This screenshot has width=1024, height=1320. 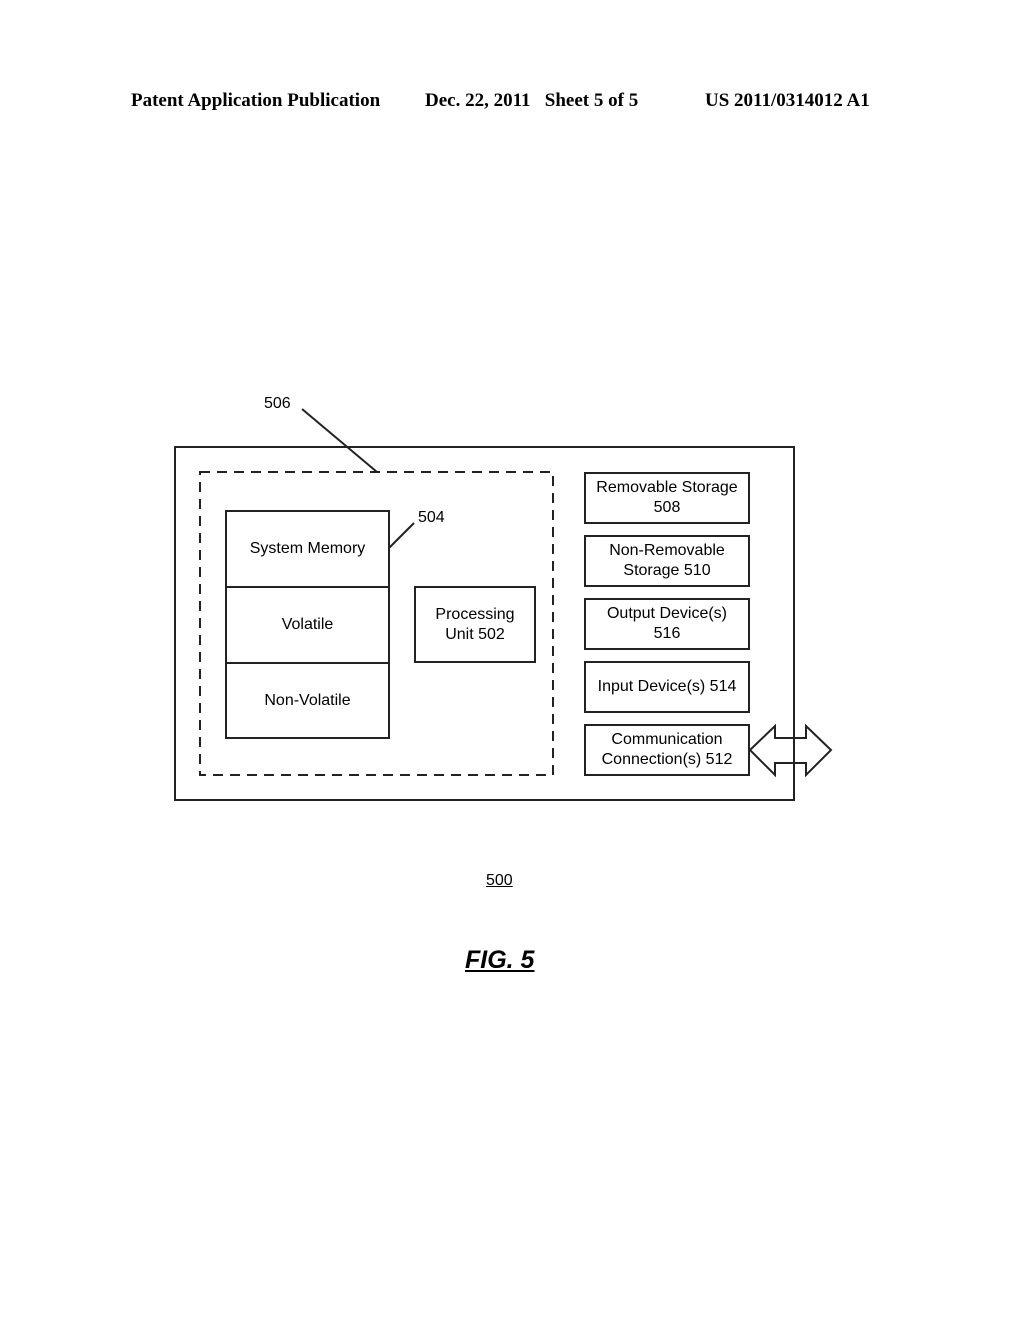 I want to click on removable-storage-box: Removable Storage 508, so click(x=667, y=498).